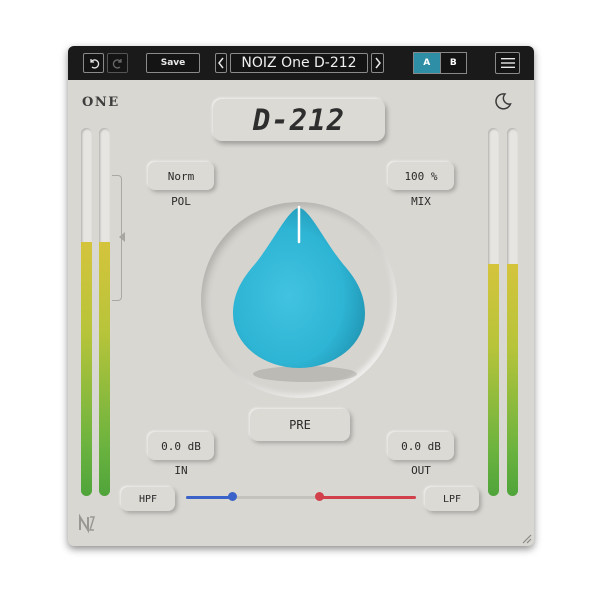 This screenshot has width=600, height=600. I want to click on mix-value-box: 100 %, so click(421, 176).